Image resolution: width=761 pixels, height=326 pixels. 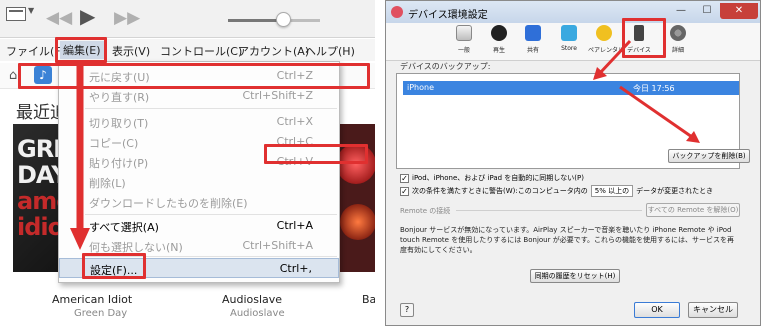 What do you see at coordinates (277, 245) in the screenshot?
I see `menu-item-shortcut: Ctrl+Shift+A` at bounding box center [277, 245].